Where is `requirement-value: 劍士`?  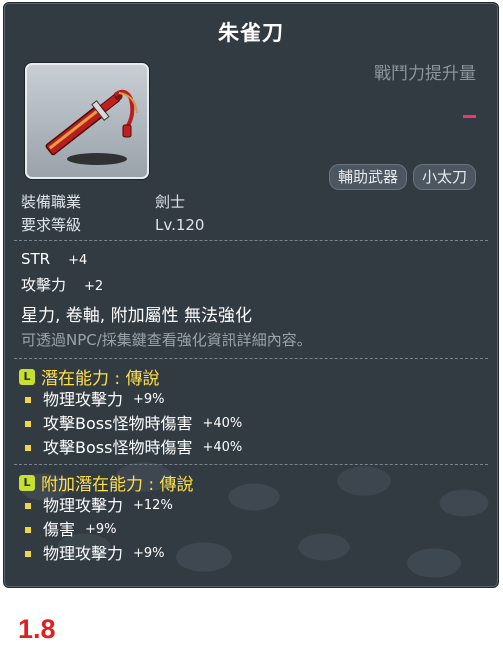 requirement-value: 劍士 is located at coordinates (170, 202).